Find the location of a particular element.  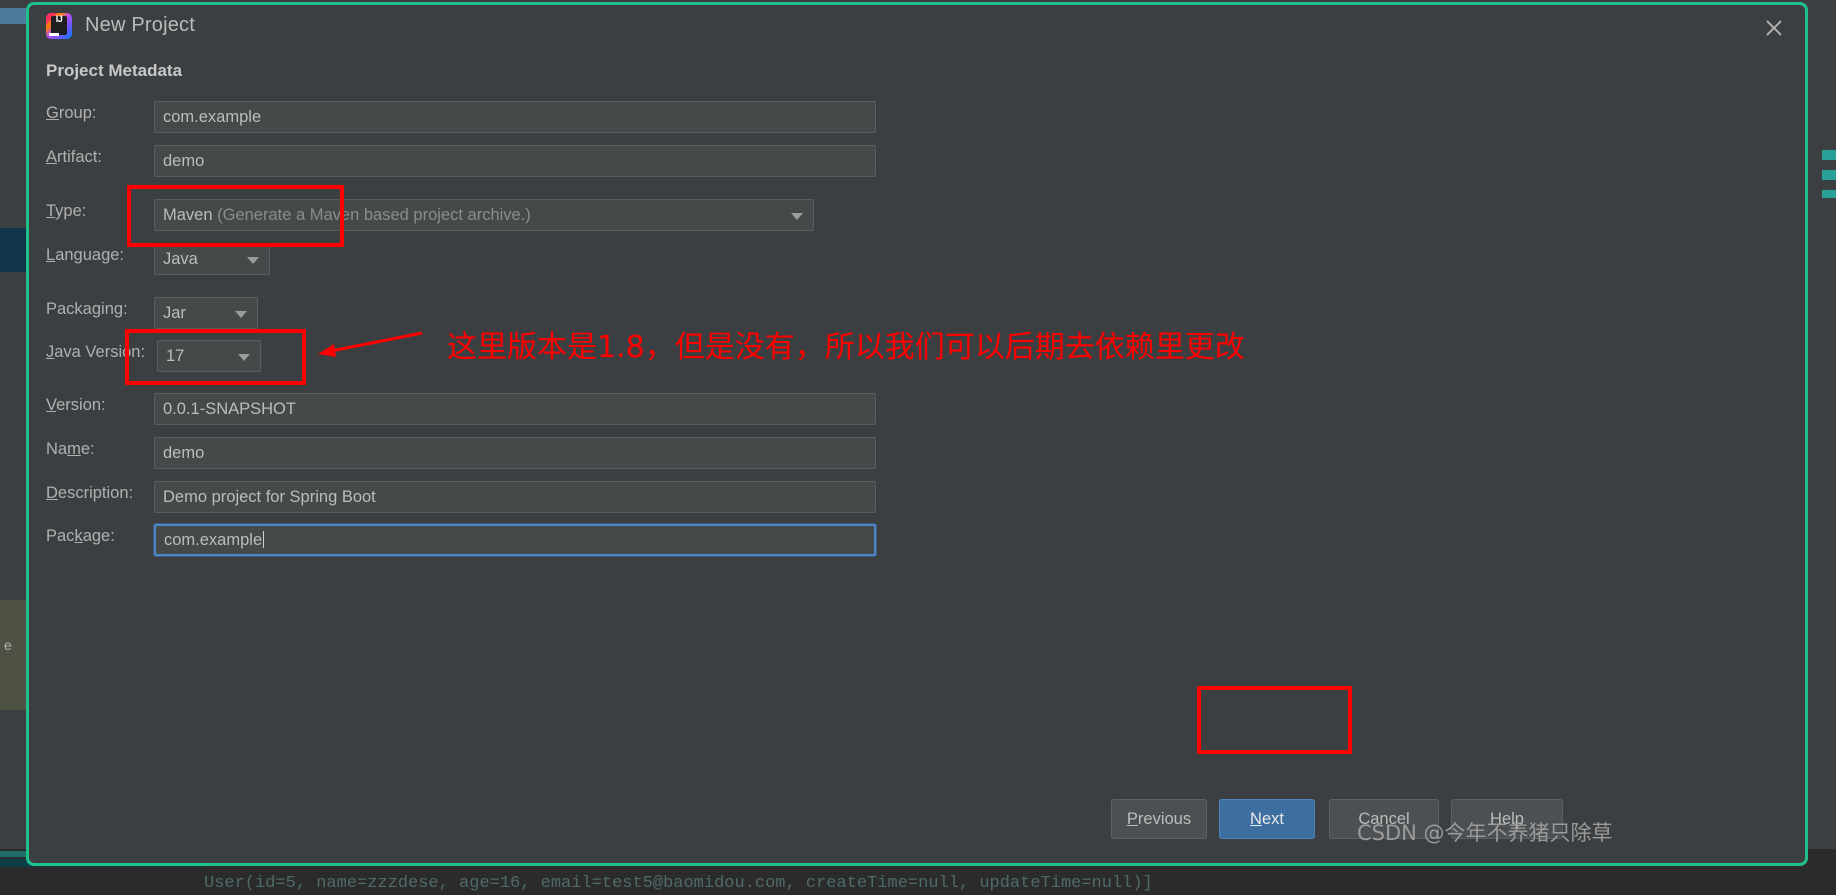

name-label: Name: is located at coordinates (70, 449).